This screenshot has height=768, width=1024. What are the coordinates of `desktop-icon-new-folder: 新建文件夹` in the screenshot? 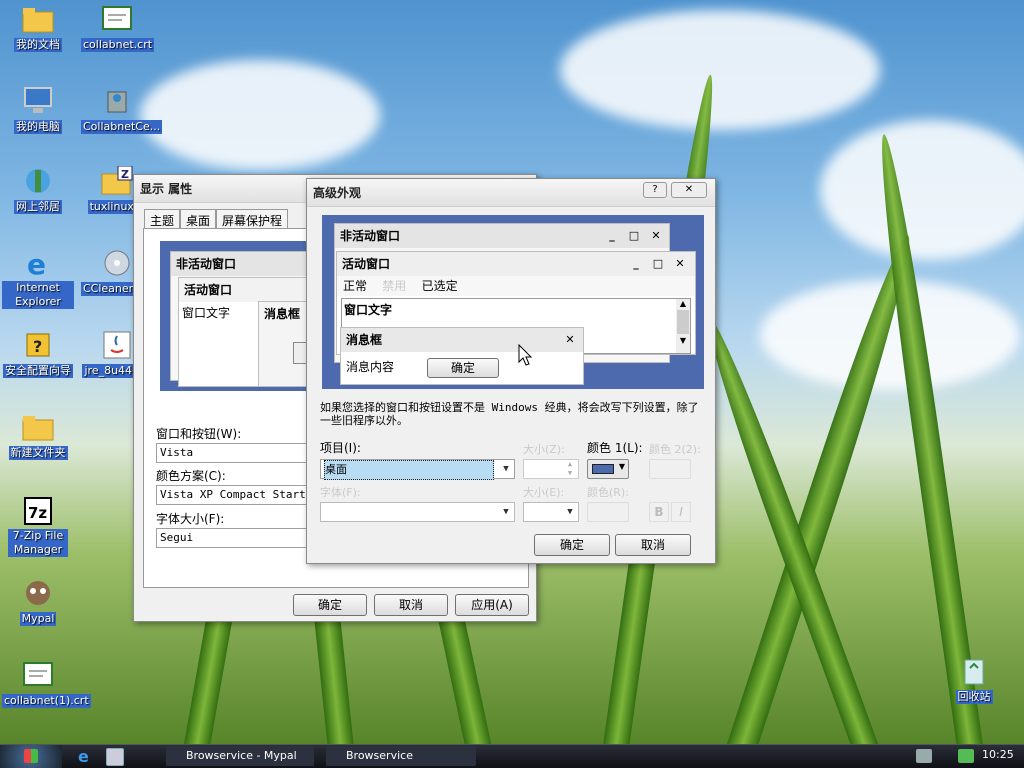 It's located at (38, 436).